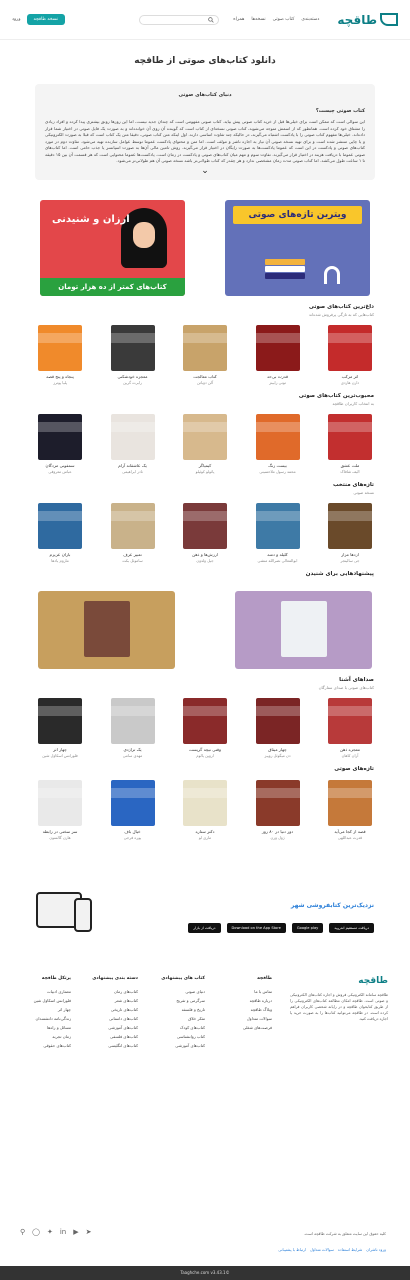 The width and height of the screenshot is (410, 1280). I want to click on book-card: باران عزیزم ماروم یادها, so click(60, 532).